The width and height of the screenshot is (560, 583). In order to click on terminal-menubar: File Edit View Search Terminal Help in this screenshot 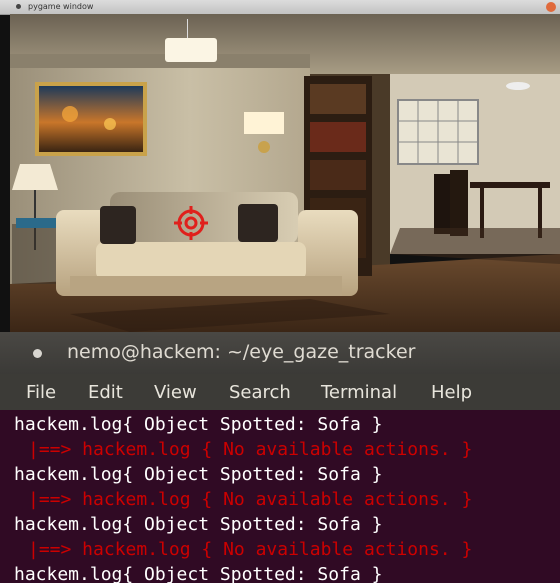, I will do `click(280, 392)`.